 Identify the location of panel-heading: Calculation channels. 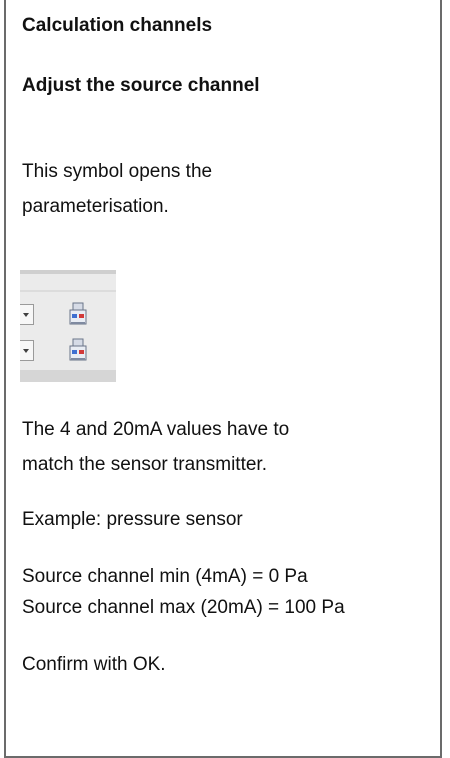
(117, 25).